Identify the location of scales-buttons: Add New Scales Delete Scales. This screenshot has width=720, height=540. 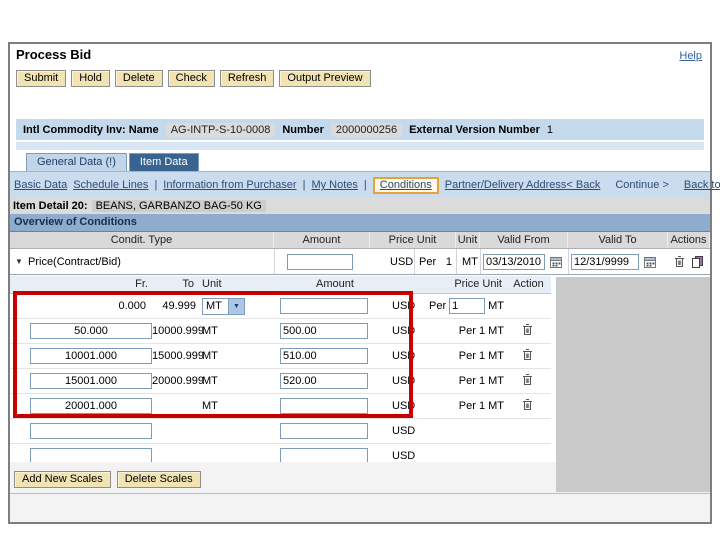
(107, 479).